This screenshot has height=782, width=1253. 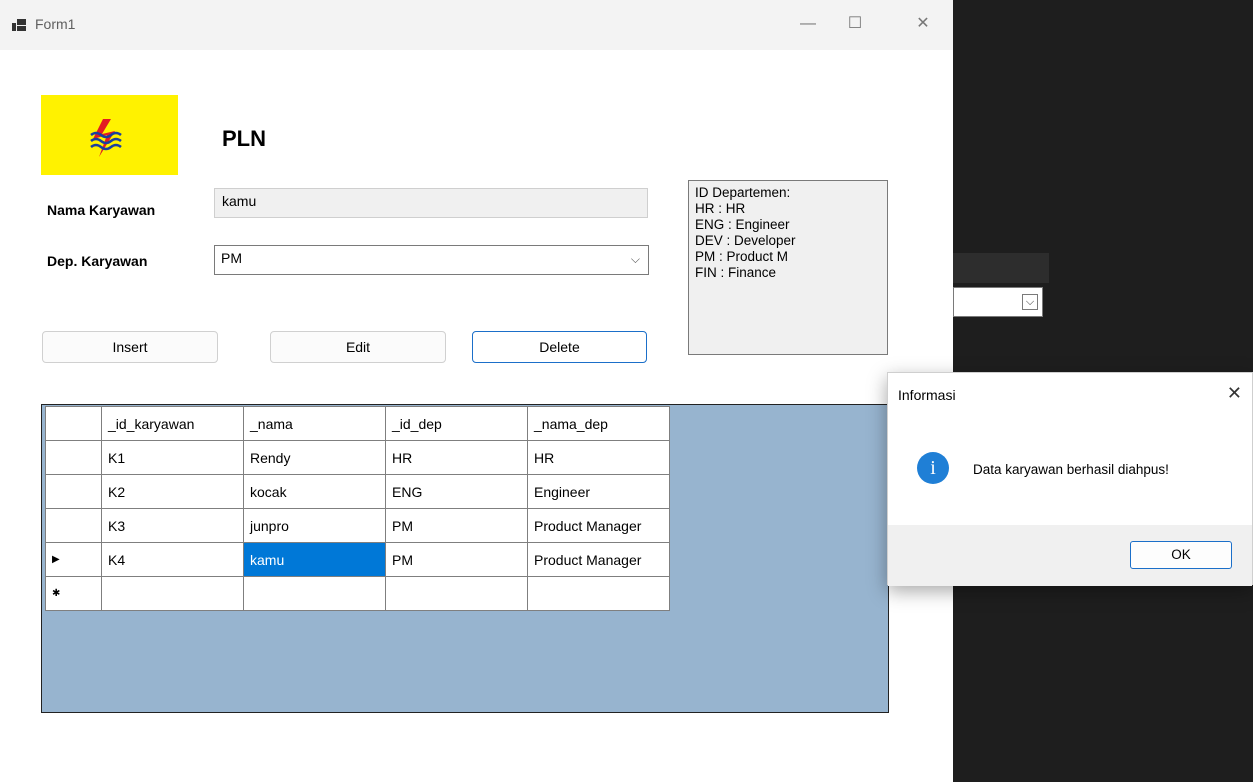 I want to click on table-row-current: ▶ K4 kamu PM Product Manager, so click(x=357, y=559).